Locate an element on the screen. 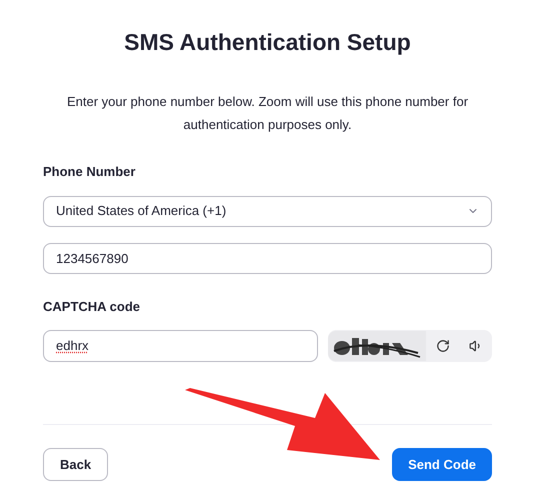 The image size is (535, 493). captcha-input-field: edhrx is located at coordinates (180, 346).